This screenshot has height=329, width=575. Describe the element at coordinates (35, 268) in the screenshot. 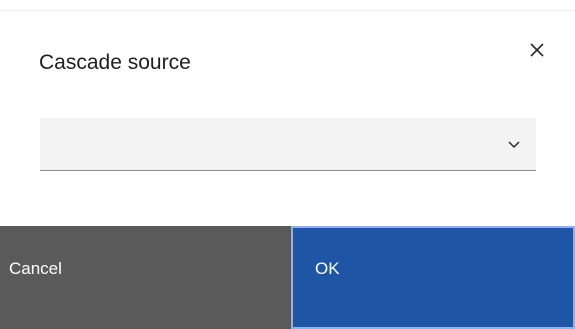

I see `cancel-button-label: Cancel` at that location.